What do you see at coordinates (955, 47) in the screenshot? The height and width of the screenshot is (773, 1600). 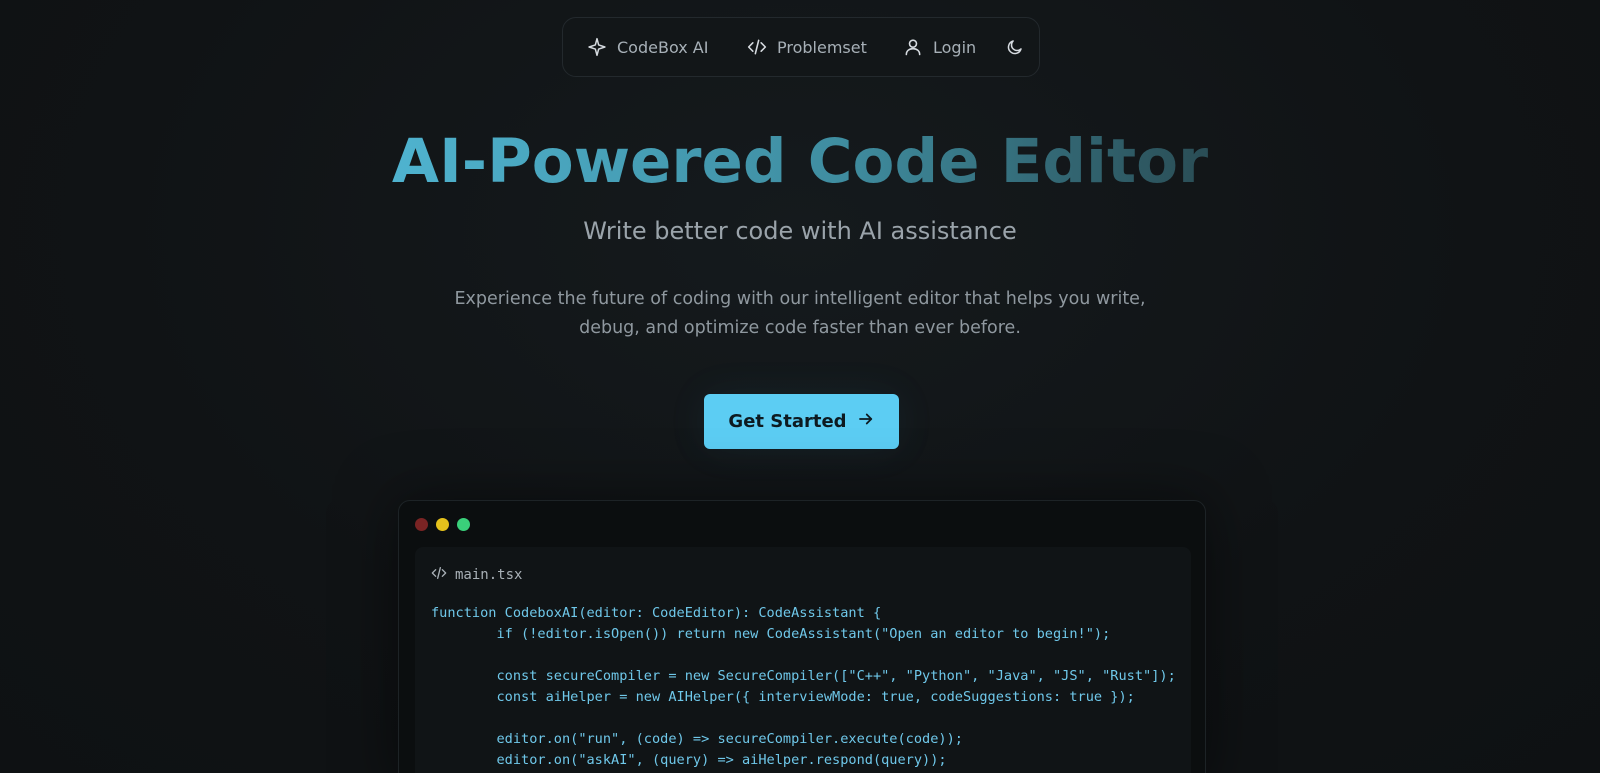 I see `nav-login-label: Login` at bounding box center [955, 47].